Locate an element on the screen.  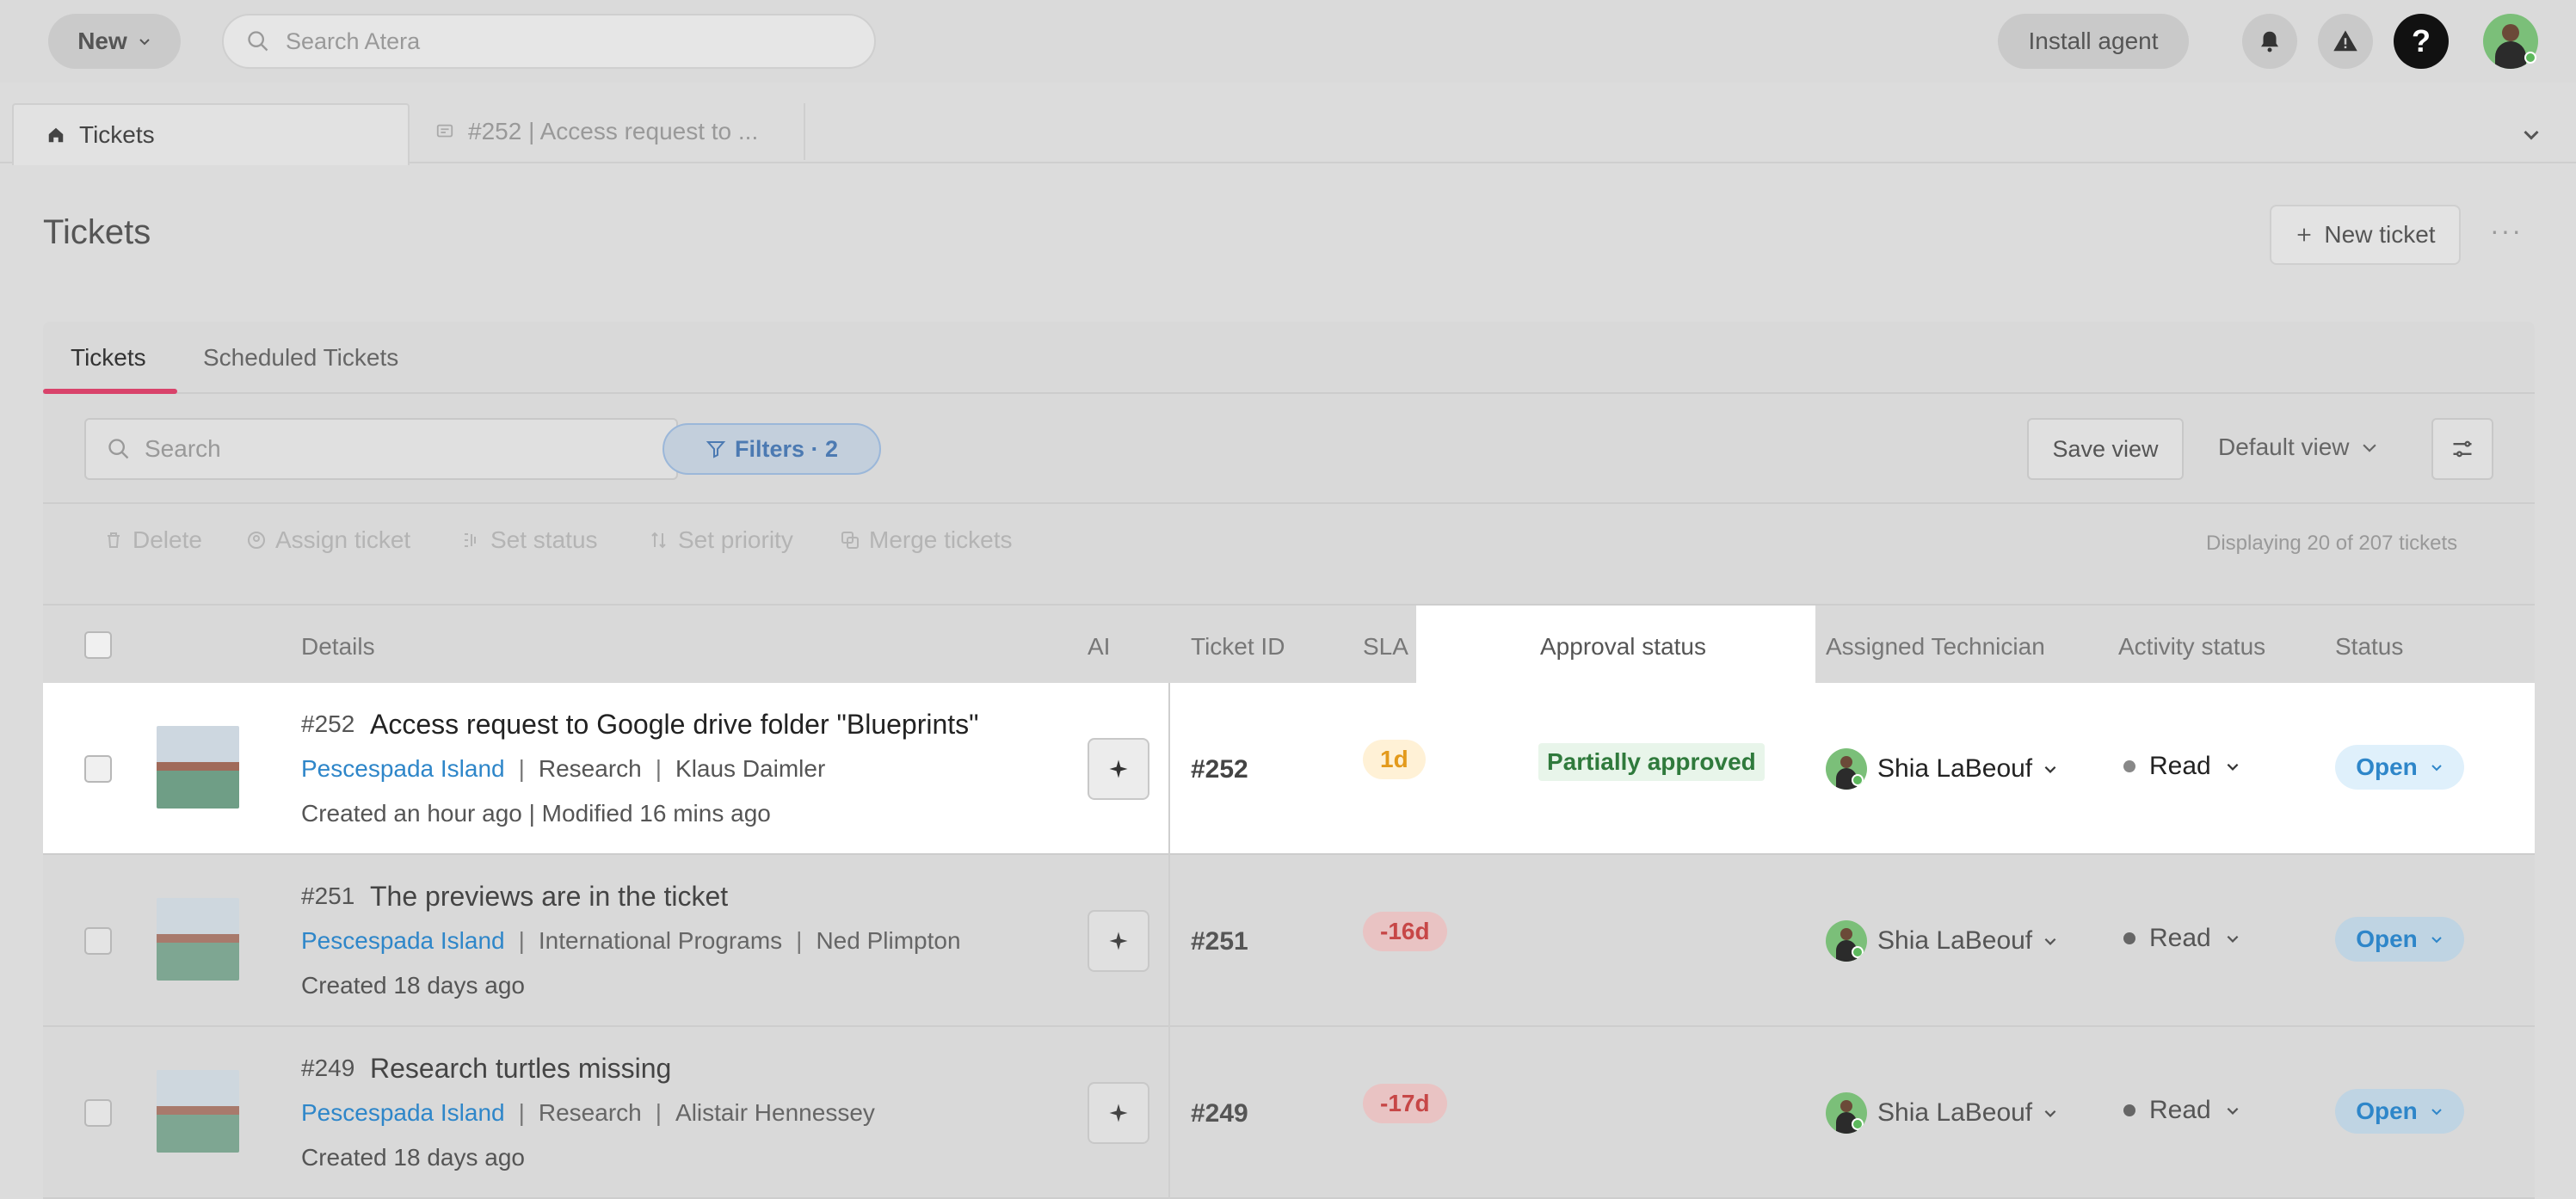
ticket-title: The previews are in the ticket is located at coordinates (549, 897).